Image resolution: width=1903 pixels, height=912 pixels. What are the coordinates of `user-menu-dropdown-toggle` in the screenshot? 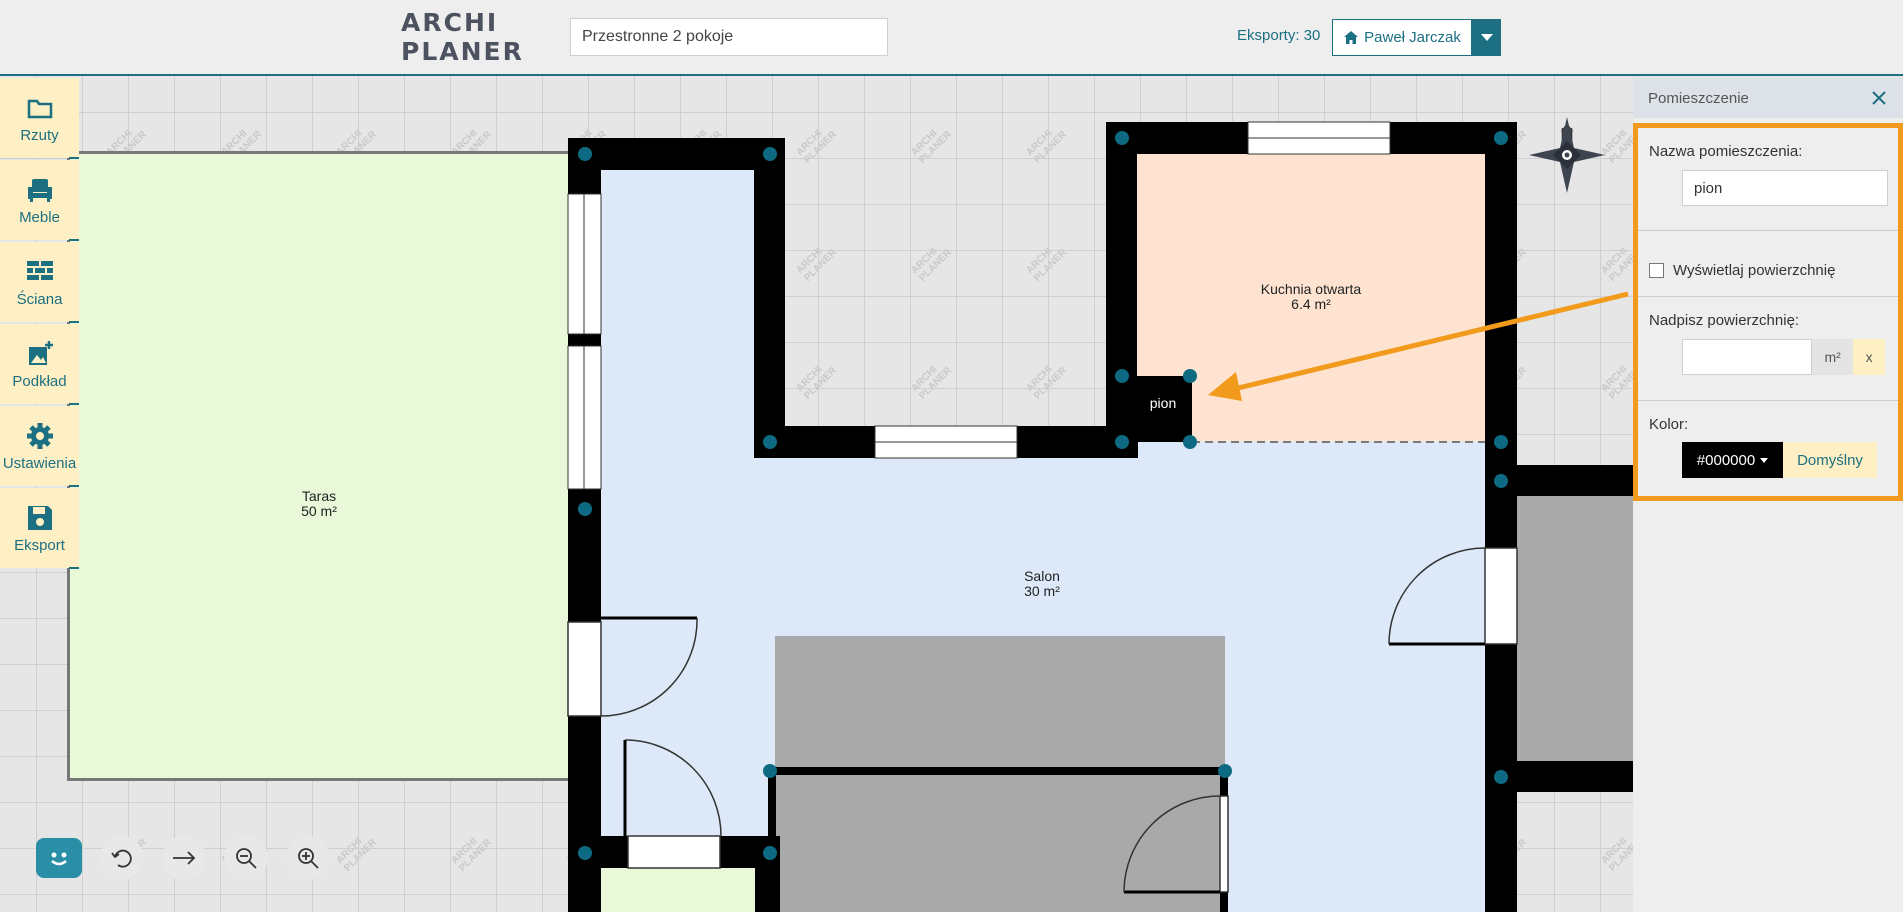 It's located at (1486, 37).